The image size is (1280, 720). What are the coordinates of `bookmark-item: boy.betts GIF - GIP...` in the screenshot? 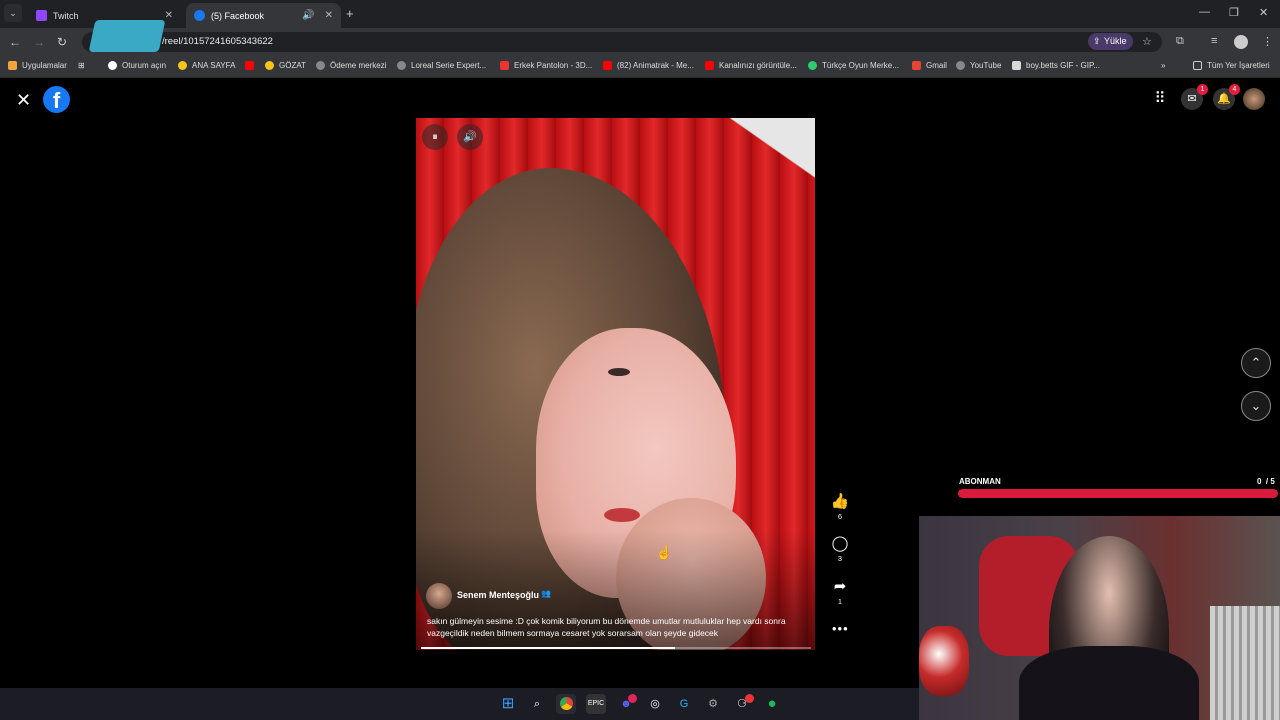 It's located at (1056, 65).